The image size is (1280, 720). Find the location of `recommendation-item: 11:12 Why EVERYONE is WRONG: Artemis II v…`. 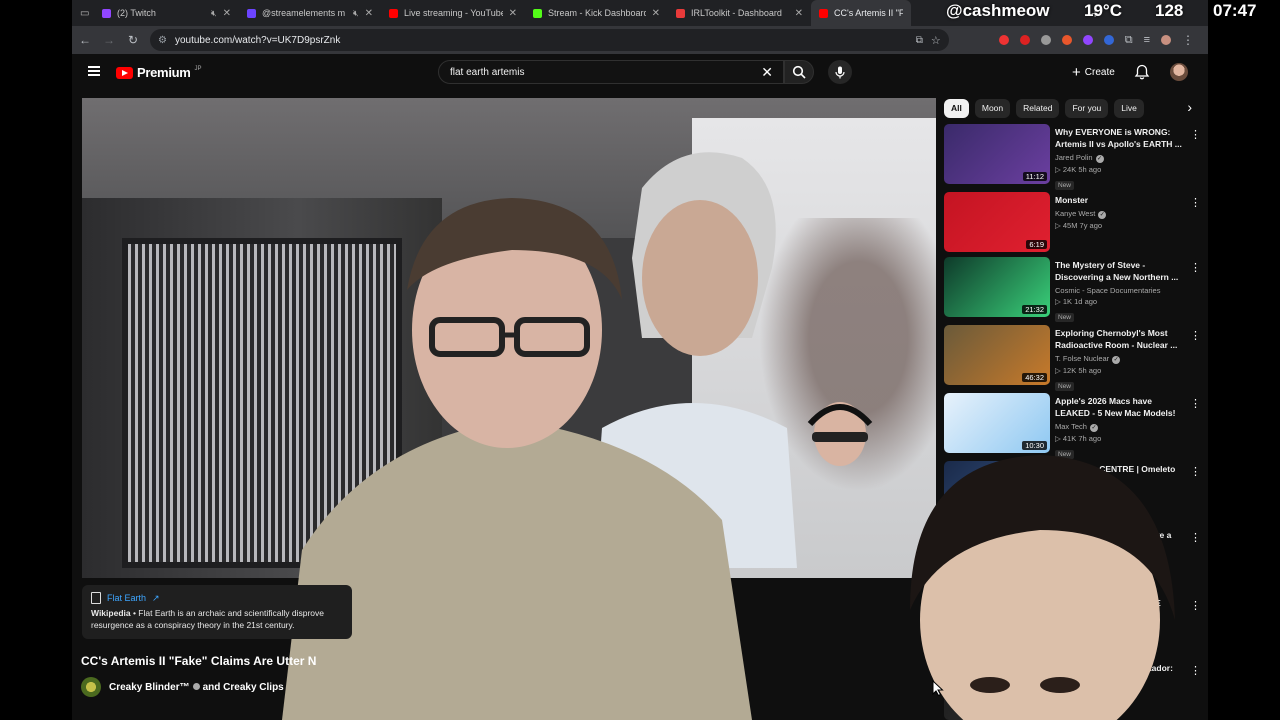

recommendation-item: 11:12 Why EVERYONE is WRONG: Artemis II v… is located at coordinates (1075, 157).